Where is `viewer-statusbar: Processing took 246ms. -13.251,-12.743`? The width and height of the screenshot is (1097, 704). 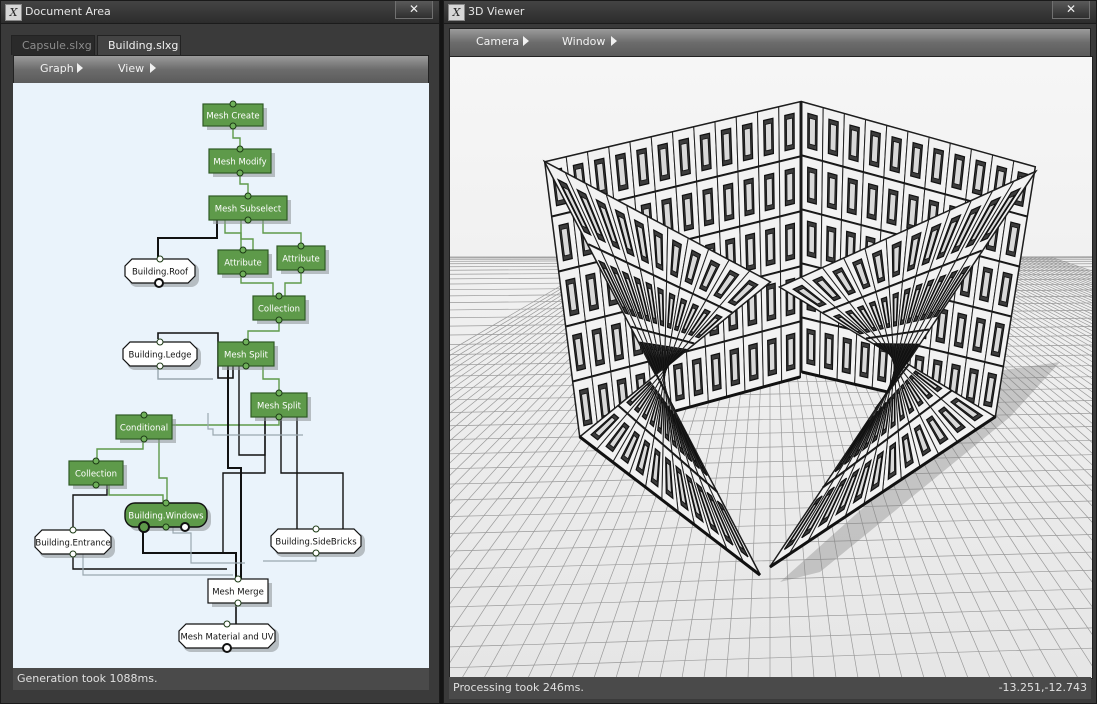 viewer-statusbar: Processing took 246ms. -13.251,-12.743 is located at coordinates (770, 688).